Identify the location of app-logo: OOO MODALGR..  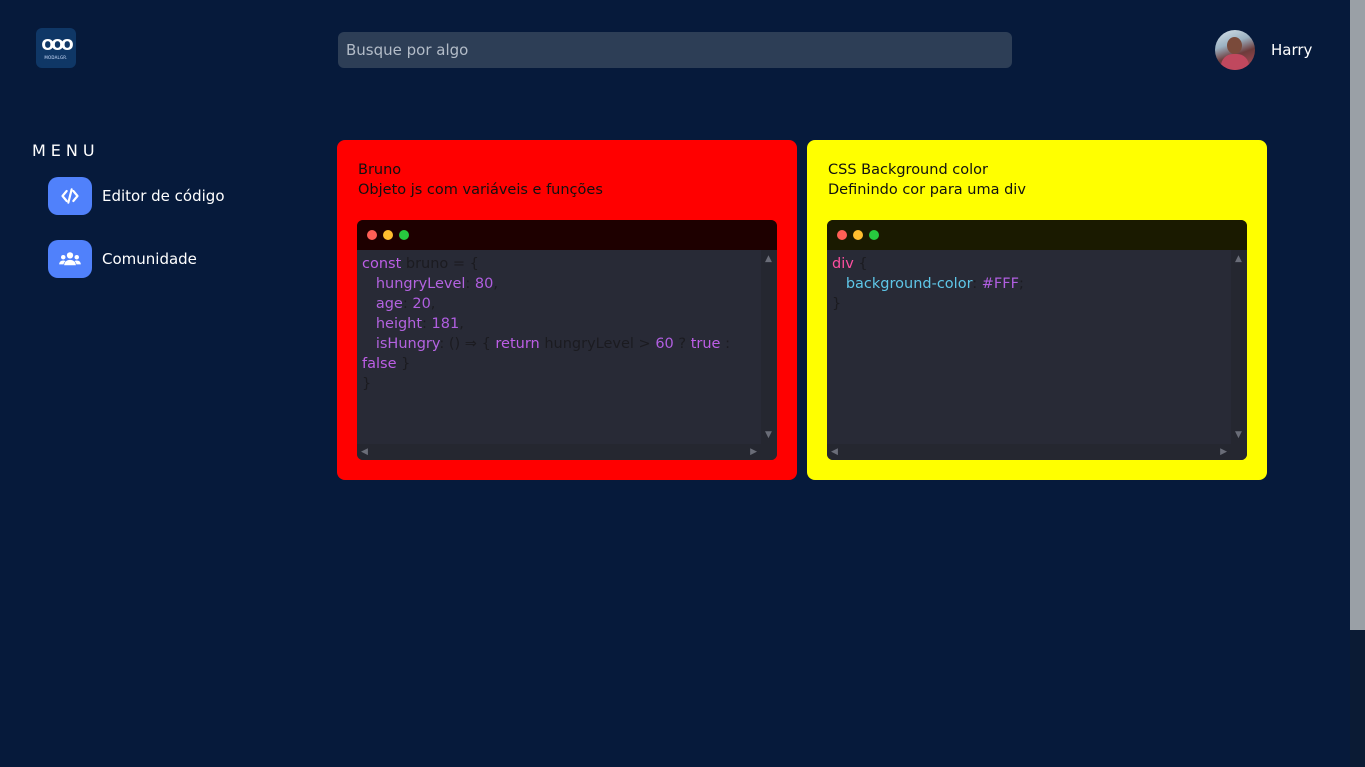
(56, 48).